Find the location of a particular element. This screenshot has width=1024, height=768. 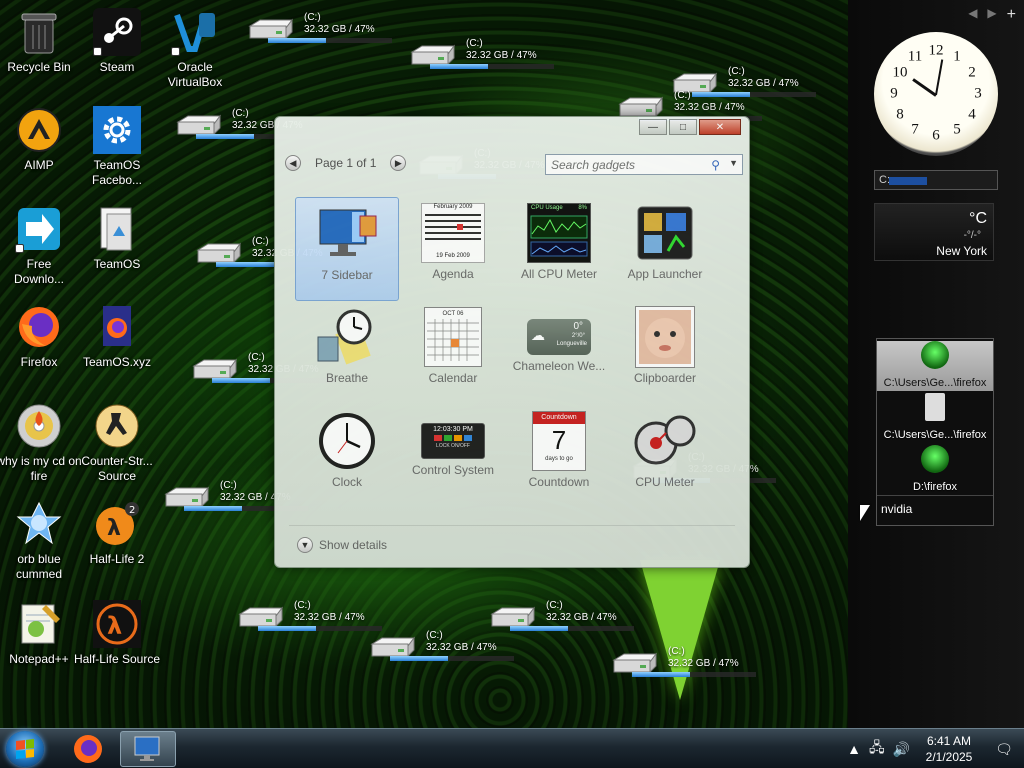

half-life-source-icon: λ is located at coordinates (117, 624).